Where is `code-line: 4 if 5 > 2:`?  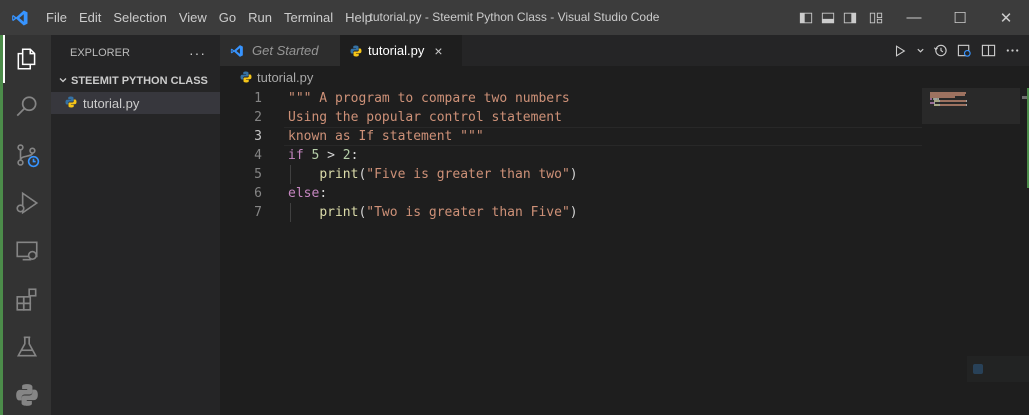 code-line: 4 if 5 > 2: is located at coordinates (570, 155).